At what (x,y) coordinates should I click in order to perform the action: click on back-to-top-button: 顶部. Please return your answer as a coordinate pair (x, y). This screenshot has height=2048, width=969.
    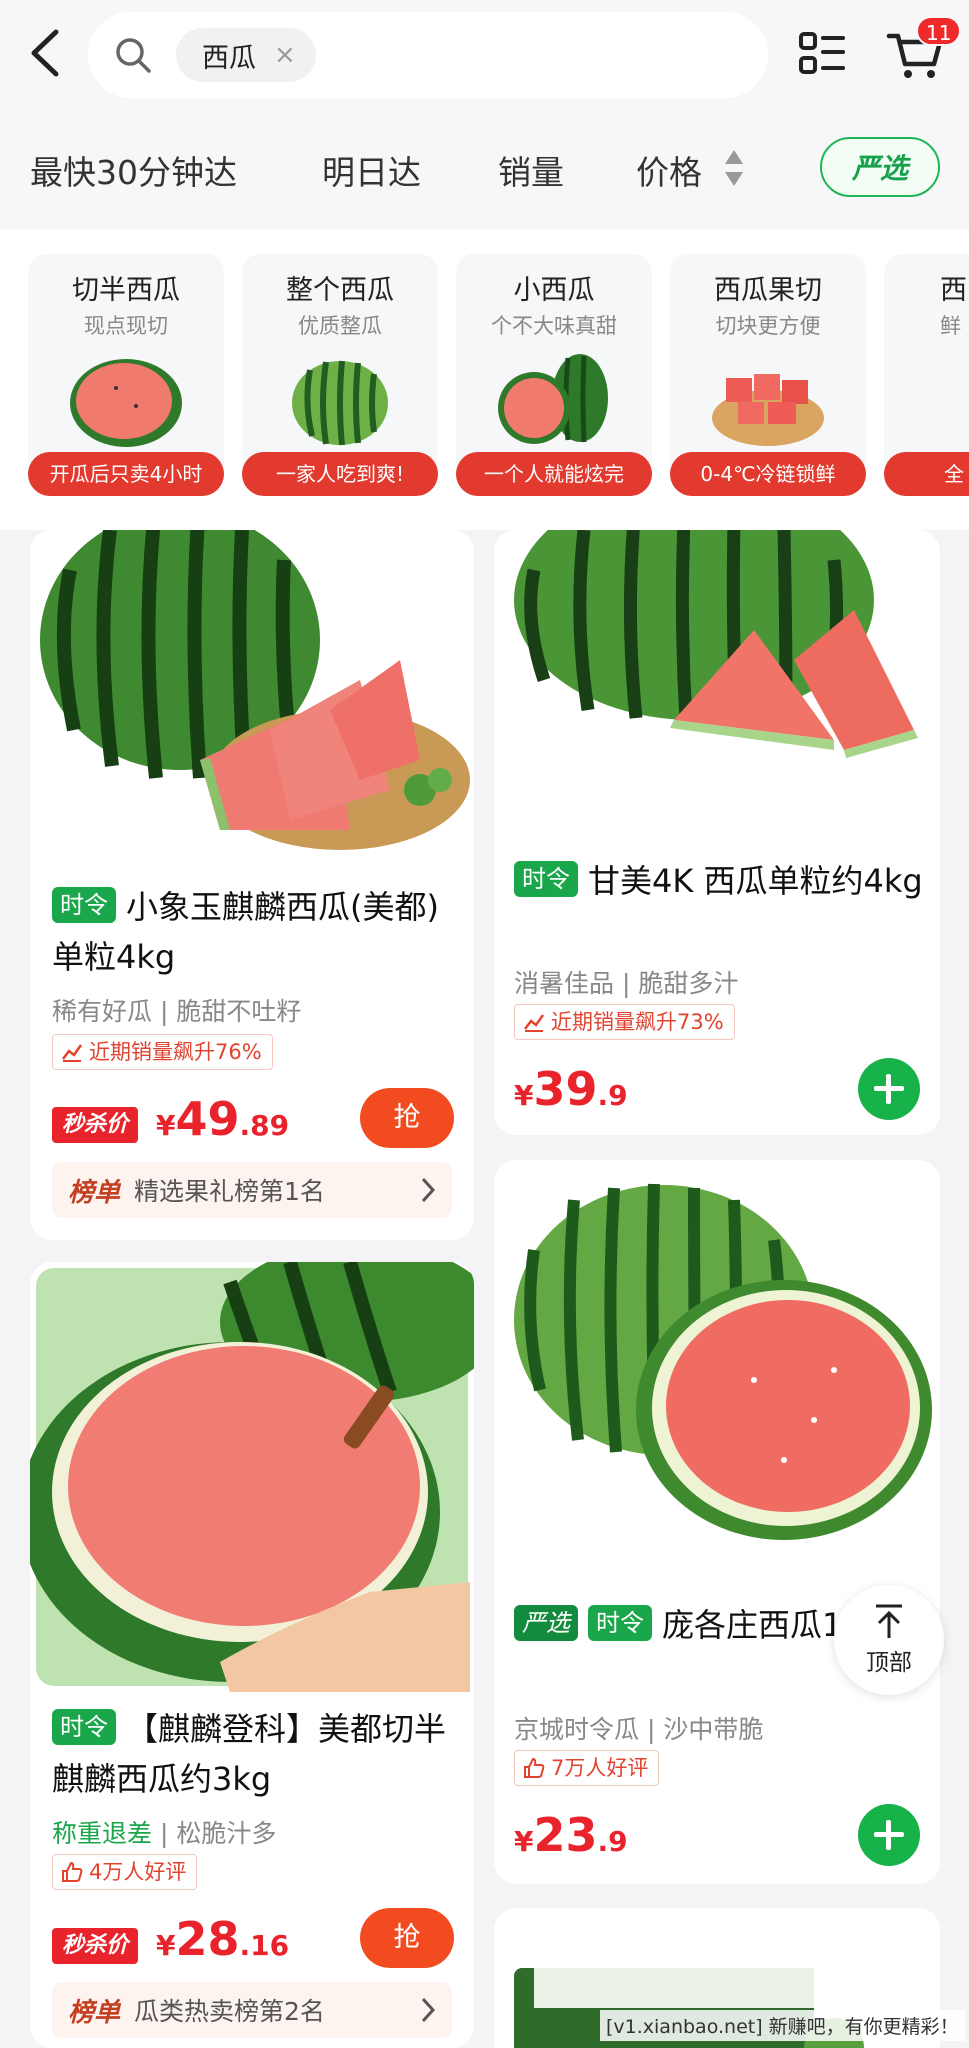
    Looking at the image, I should click on (889, 1640).